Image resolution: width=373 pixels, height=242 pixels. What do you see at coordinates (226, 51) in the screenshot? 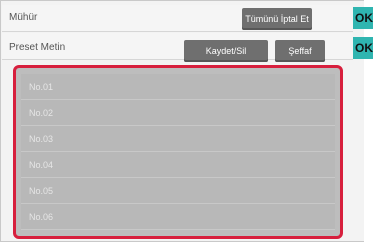
I see `save-delete-button: Kaydet/Sil` at bounding box center [226, 51].